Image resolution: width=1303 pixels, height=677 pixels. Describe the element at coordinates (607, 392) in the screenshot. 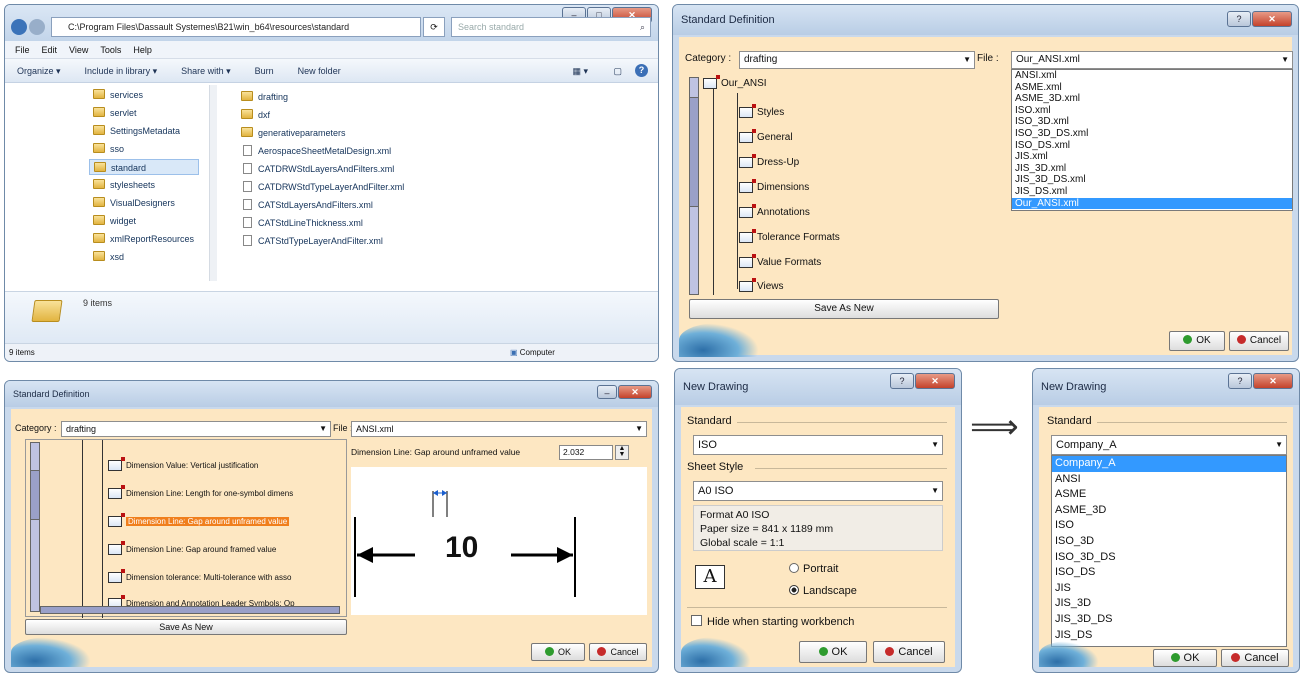

I see `minimize-button: –` at that location.